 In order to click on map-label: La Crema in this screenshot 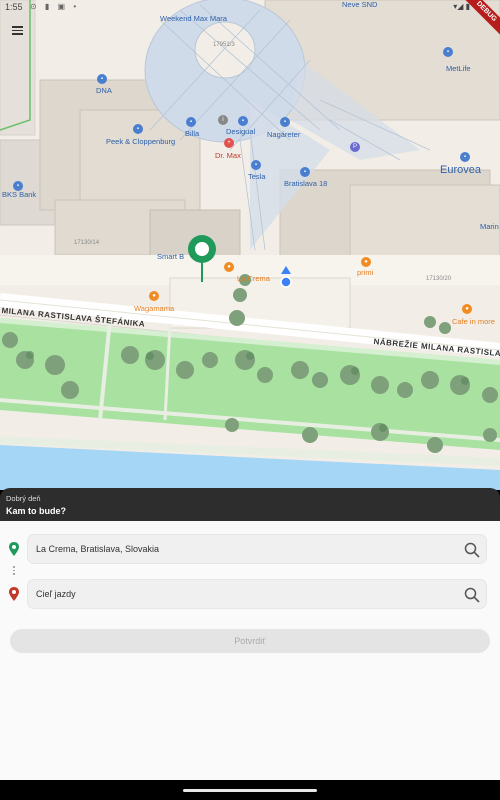, I will do `click(253, 278)`.